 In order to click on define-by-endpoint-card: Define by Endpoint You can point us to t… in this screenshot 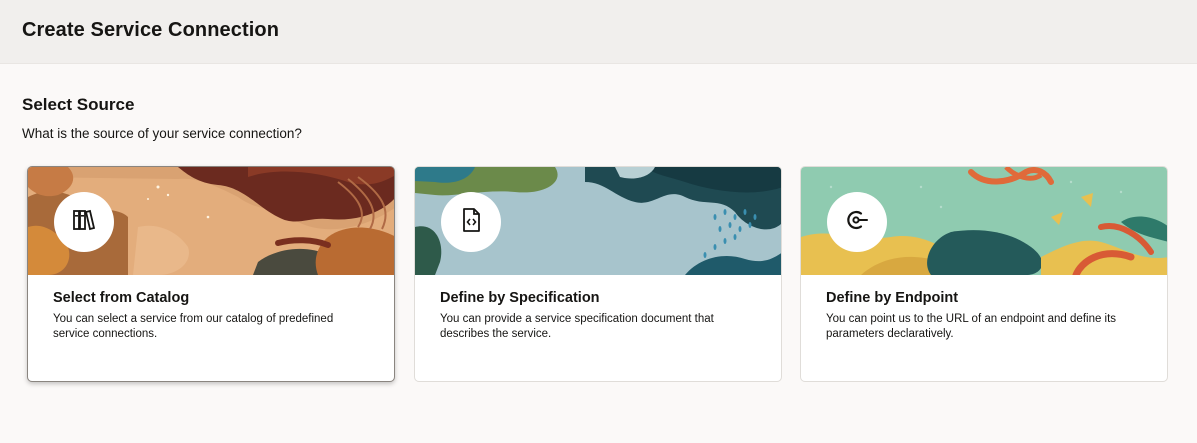, I will do `click(984, 274)`.